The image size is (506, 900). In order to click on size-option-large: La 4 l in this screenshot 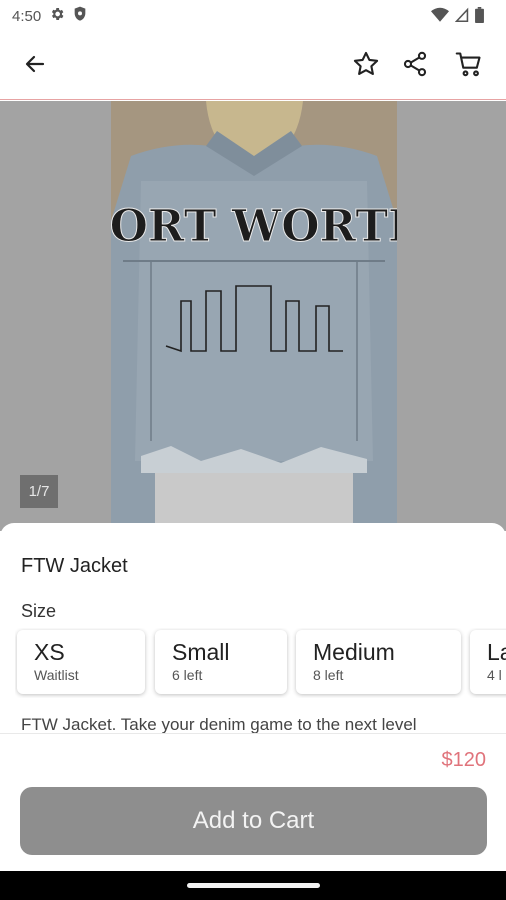, I will do `click(488, 662)`.